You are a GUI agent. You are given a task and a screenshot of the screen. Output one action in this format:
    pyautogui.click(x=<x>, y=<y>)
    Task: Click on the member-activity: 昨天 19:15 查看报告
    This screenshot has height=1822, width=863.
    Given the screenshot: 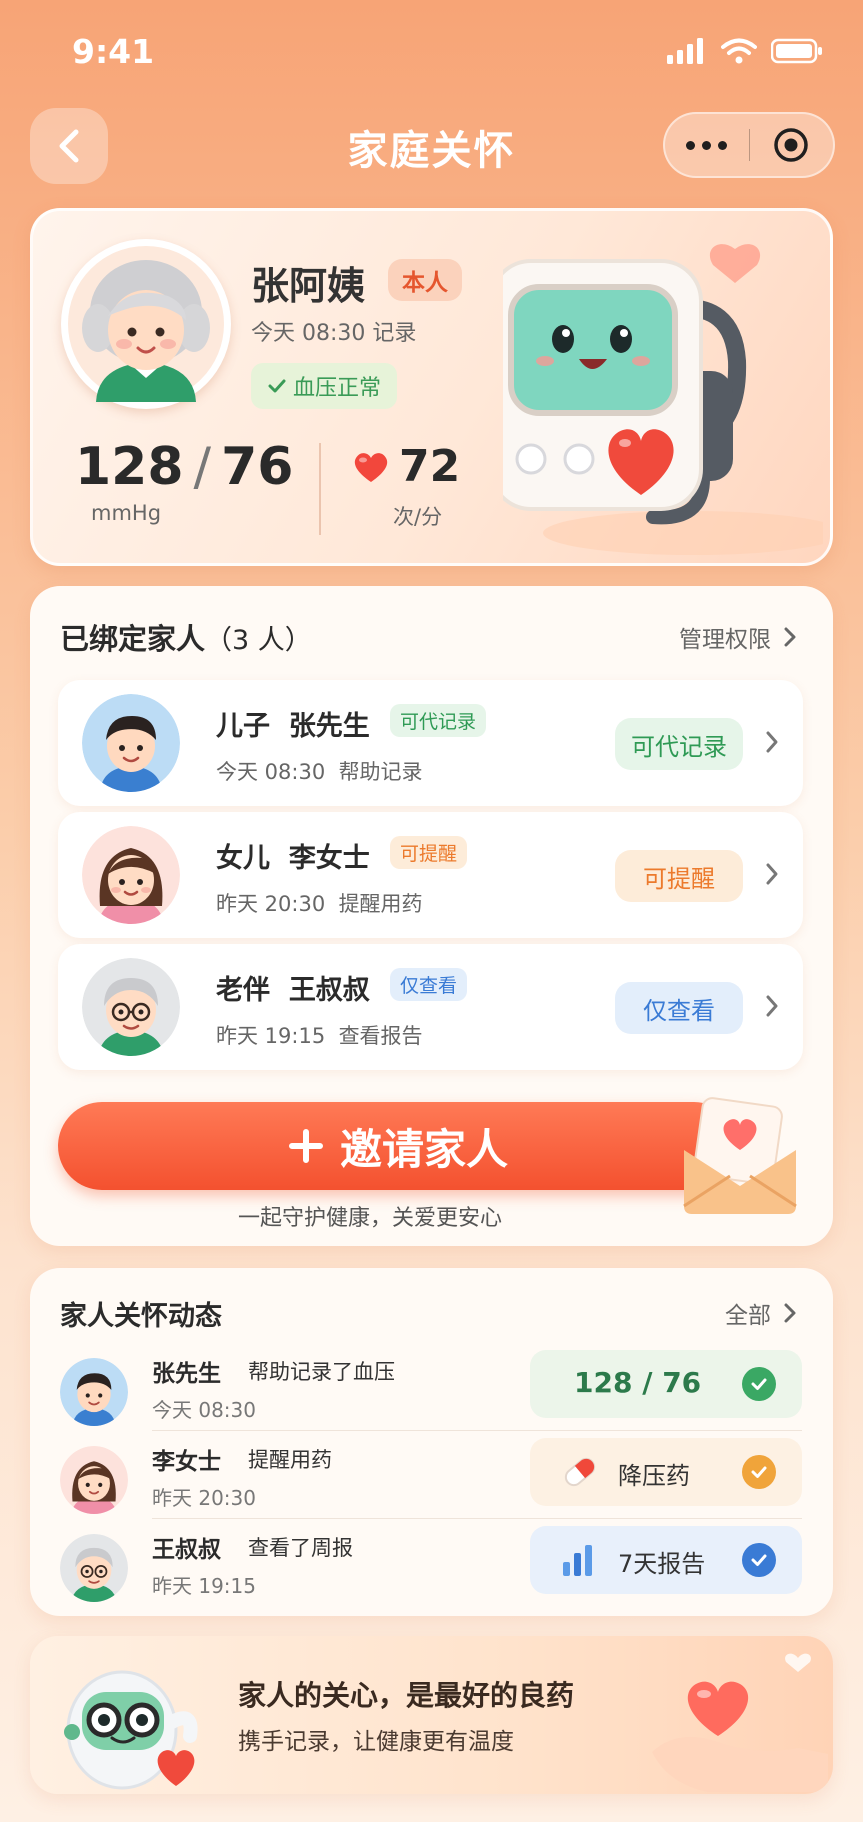 What is the action you would take?
    pyautogui.click(x=319, y=1035)
    